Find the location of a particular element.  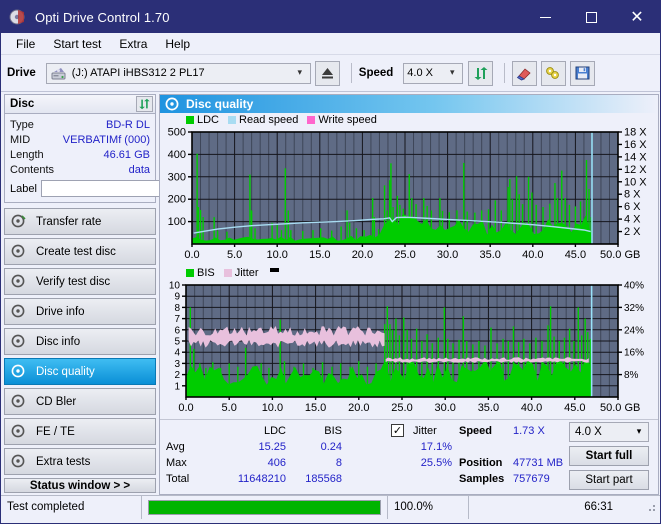

window-controls: ✕ is located at coordinates (591, 17).